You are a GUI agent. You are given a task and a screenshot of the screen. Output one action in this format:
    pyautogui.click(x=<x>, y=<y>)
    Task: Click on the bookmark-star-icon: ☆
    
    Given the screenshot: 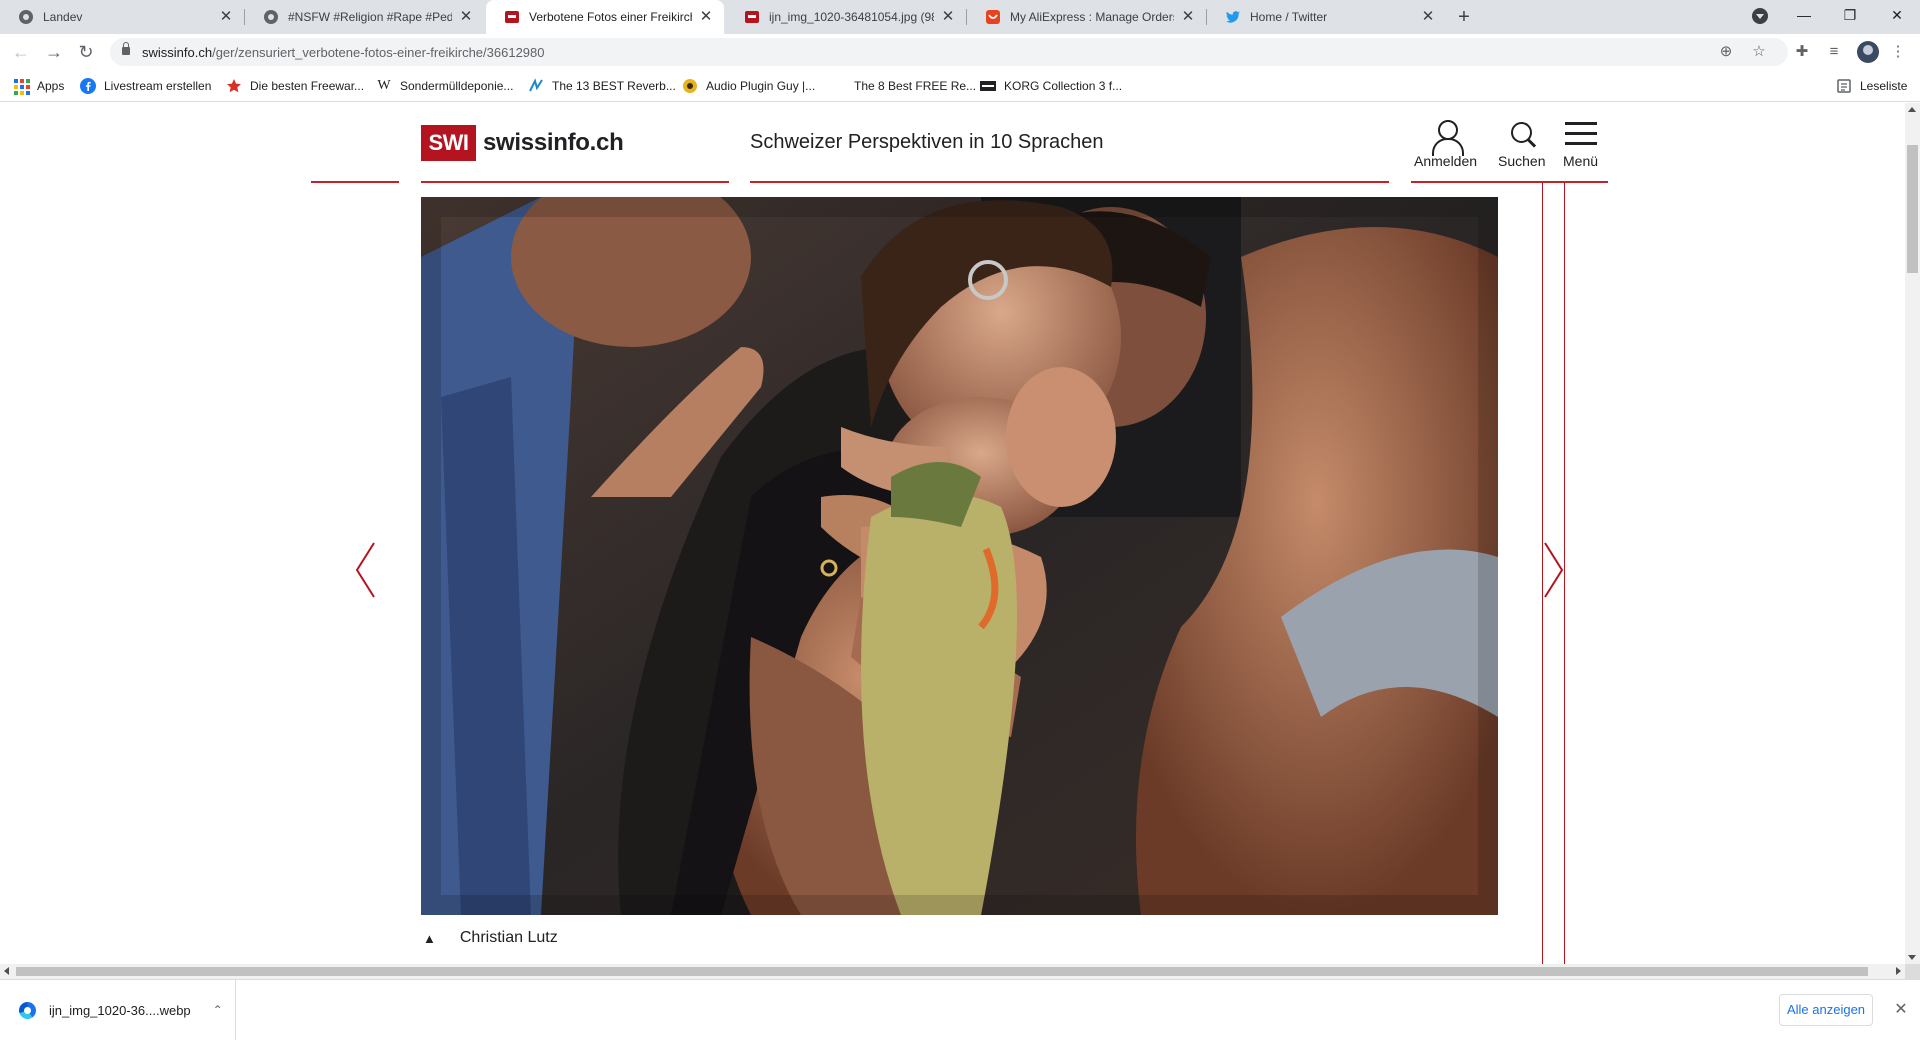 What is the action you would take?
    pyautogui.click(x=1759, y=52)
    